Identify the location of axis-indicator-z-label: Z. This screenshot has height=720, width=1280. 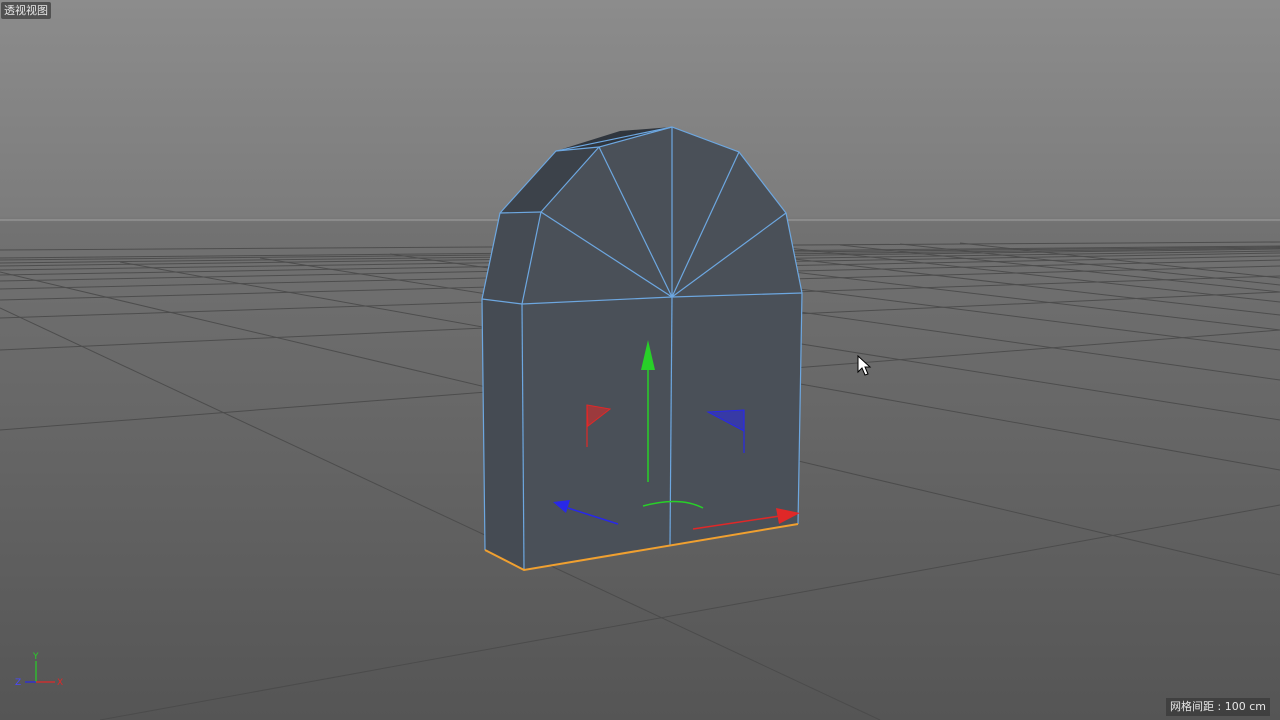
(18, 683).